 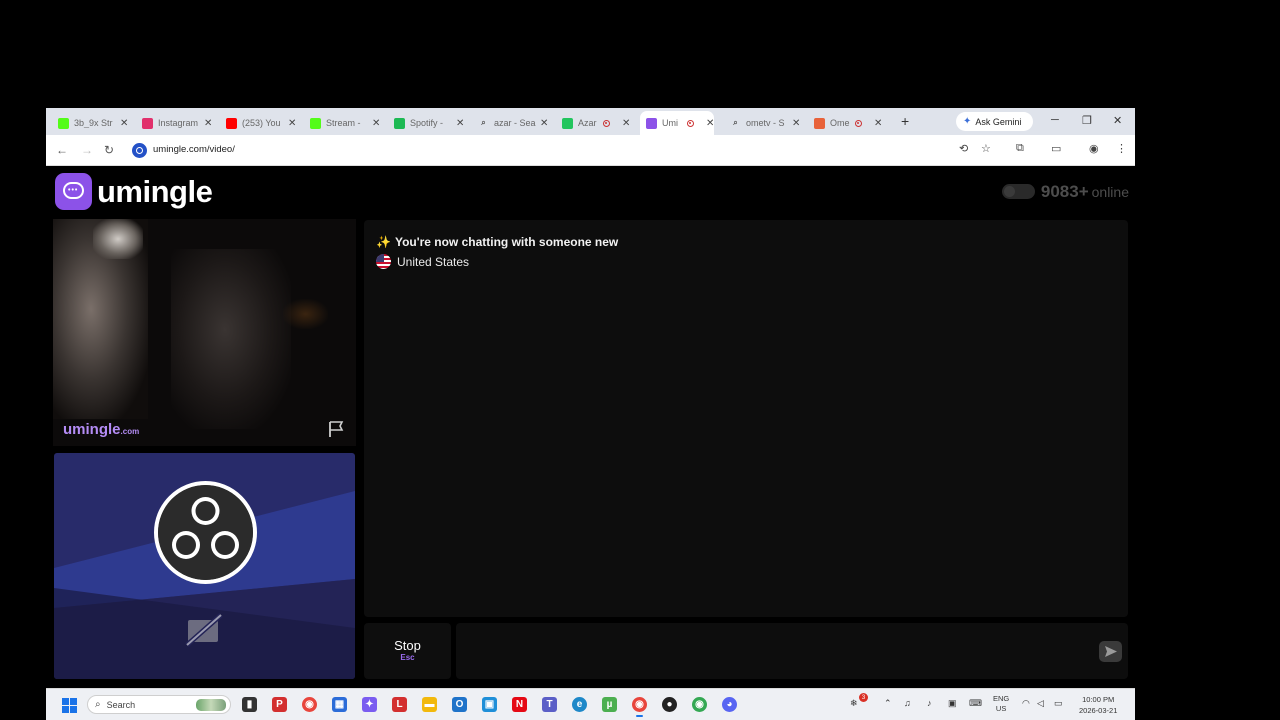 I want to click on tab-3: (253) You ✕, so click(x=261, y=123).